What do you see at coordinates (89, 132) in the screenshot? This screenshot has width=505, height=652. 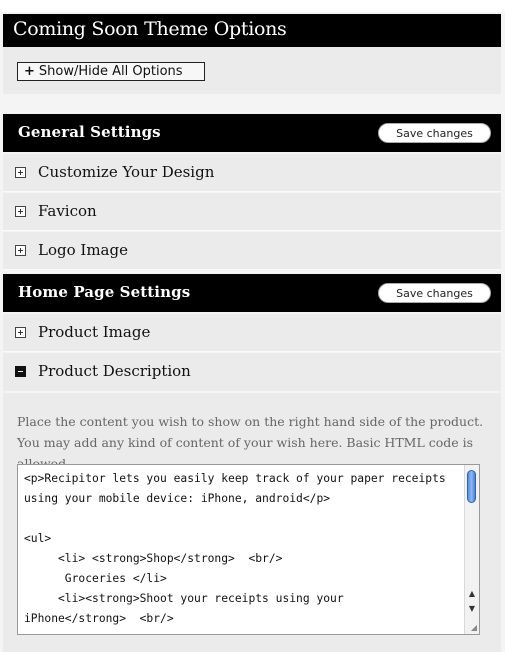 I see `general-settings-title: General Settings` at bounding box center [89, 132].